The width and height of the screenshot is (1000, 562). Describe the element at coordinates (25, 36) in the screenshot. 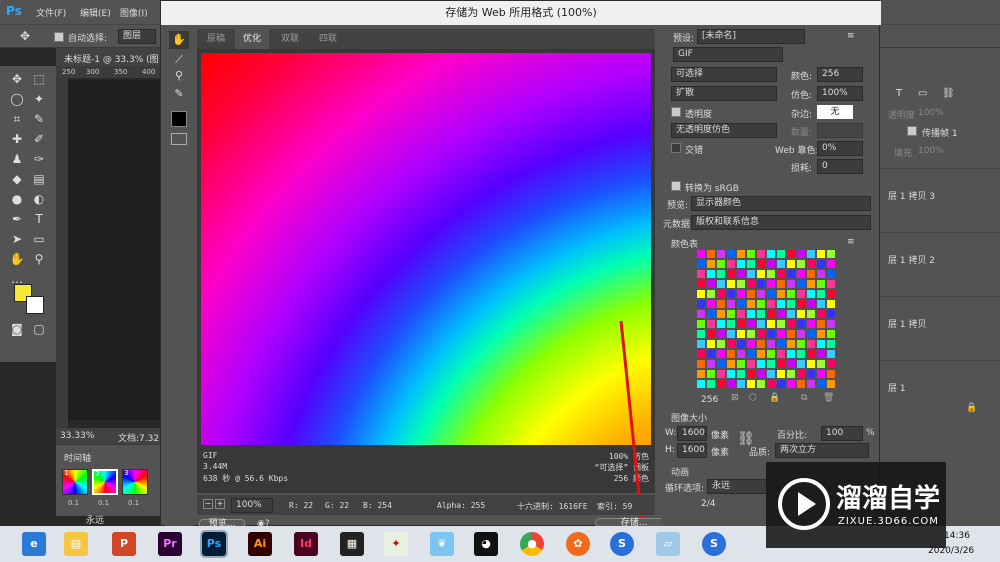

I see `move-tool-icon: ✥` at that location.